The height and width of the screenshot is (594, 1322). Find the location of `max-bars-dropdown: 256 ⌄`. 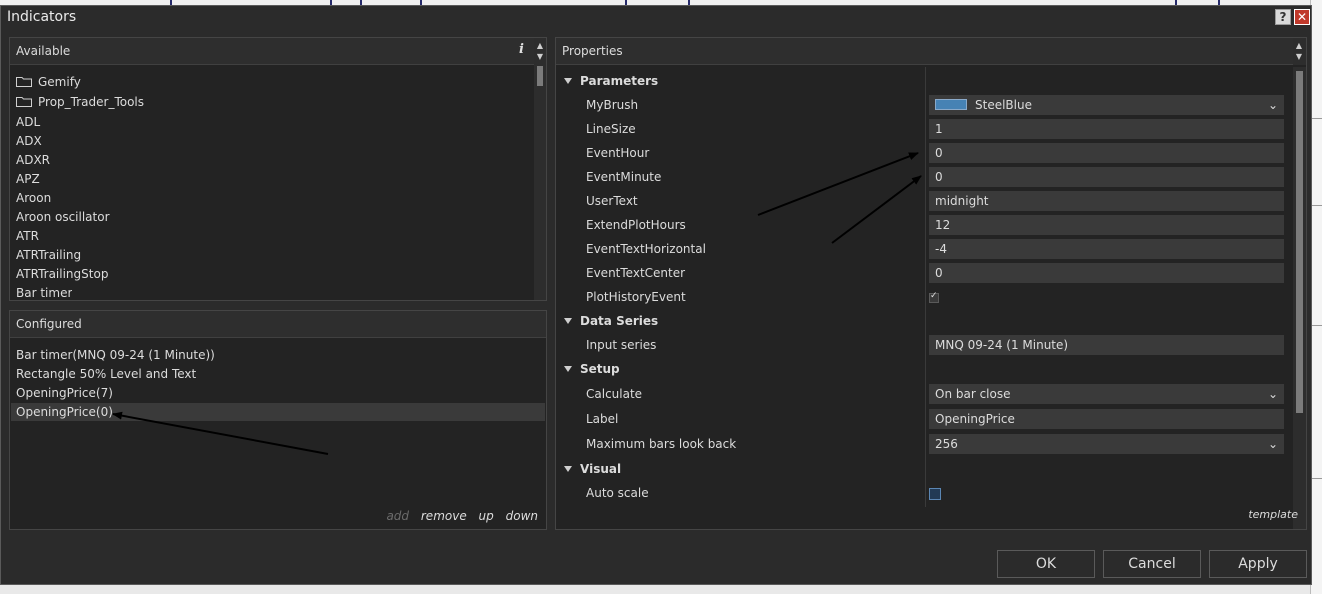

max-bars-dropdown: 256 ⌄ is located at coordinates (1106, 444).